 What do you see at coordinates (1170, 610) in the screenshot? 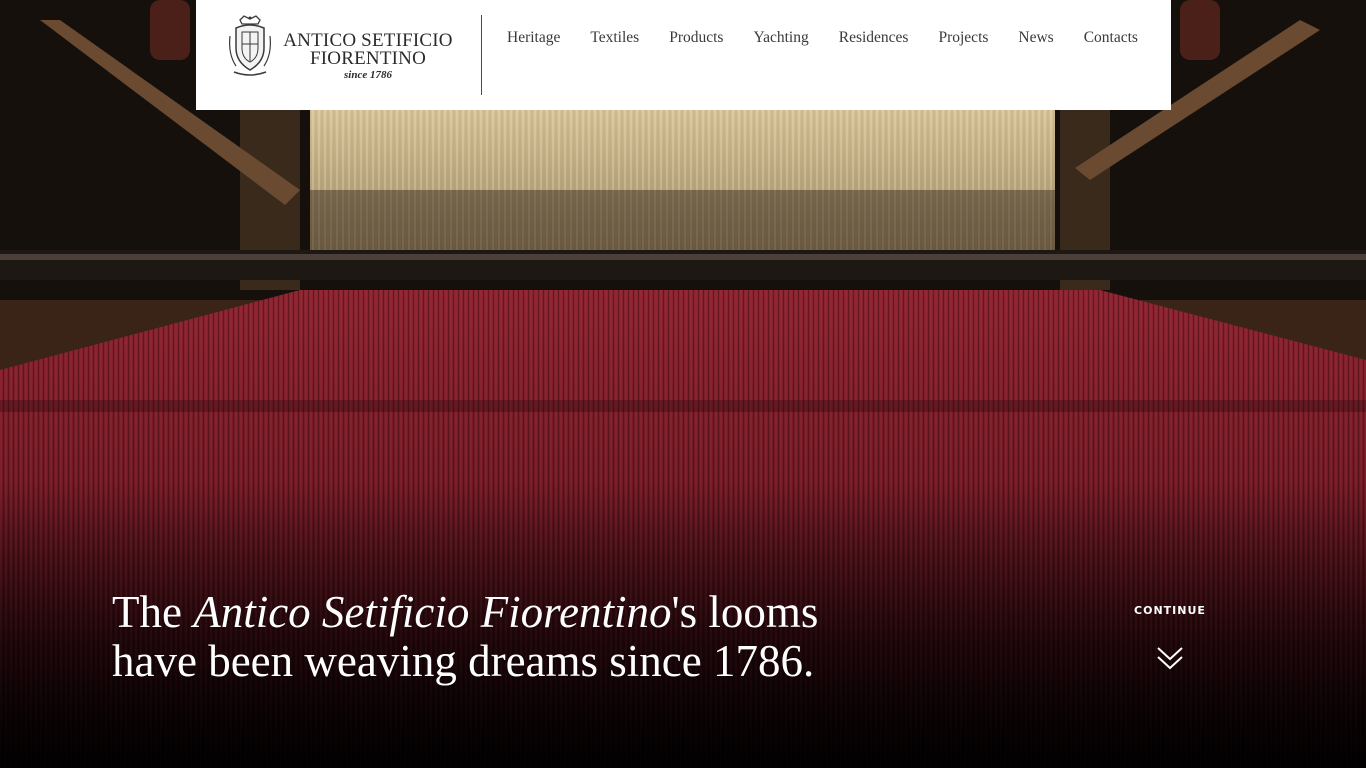
I see `continue-label: CONTINUE` at bounding box center [1170, 610].